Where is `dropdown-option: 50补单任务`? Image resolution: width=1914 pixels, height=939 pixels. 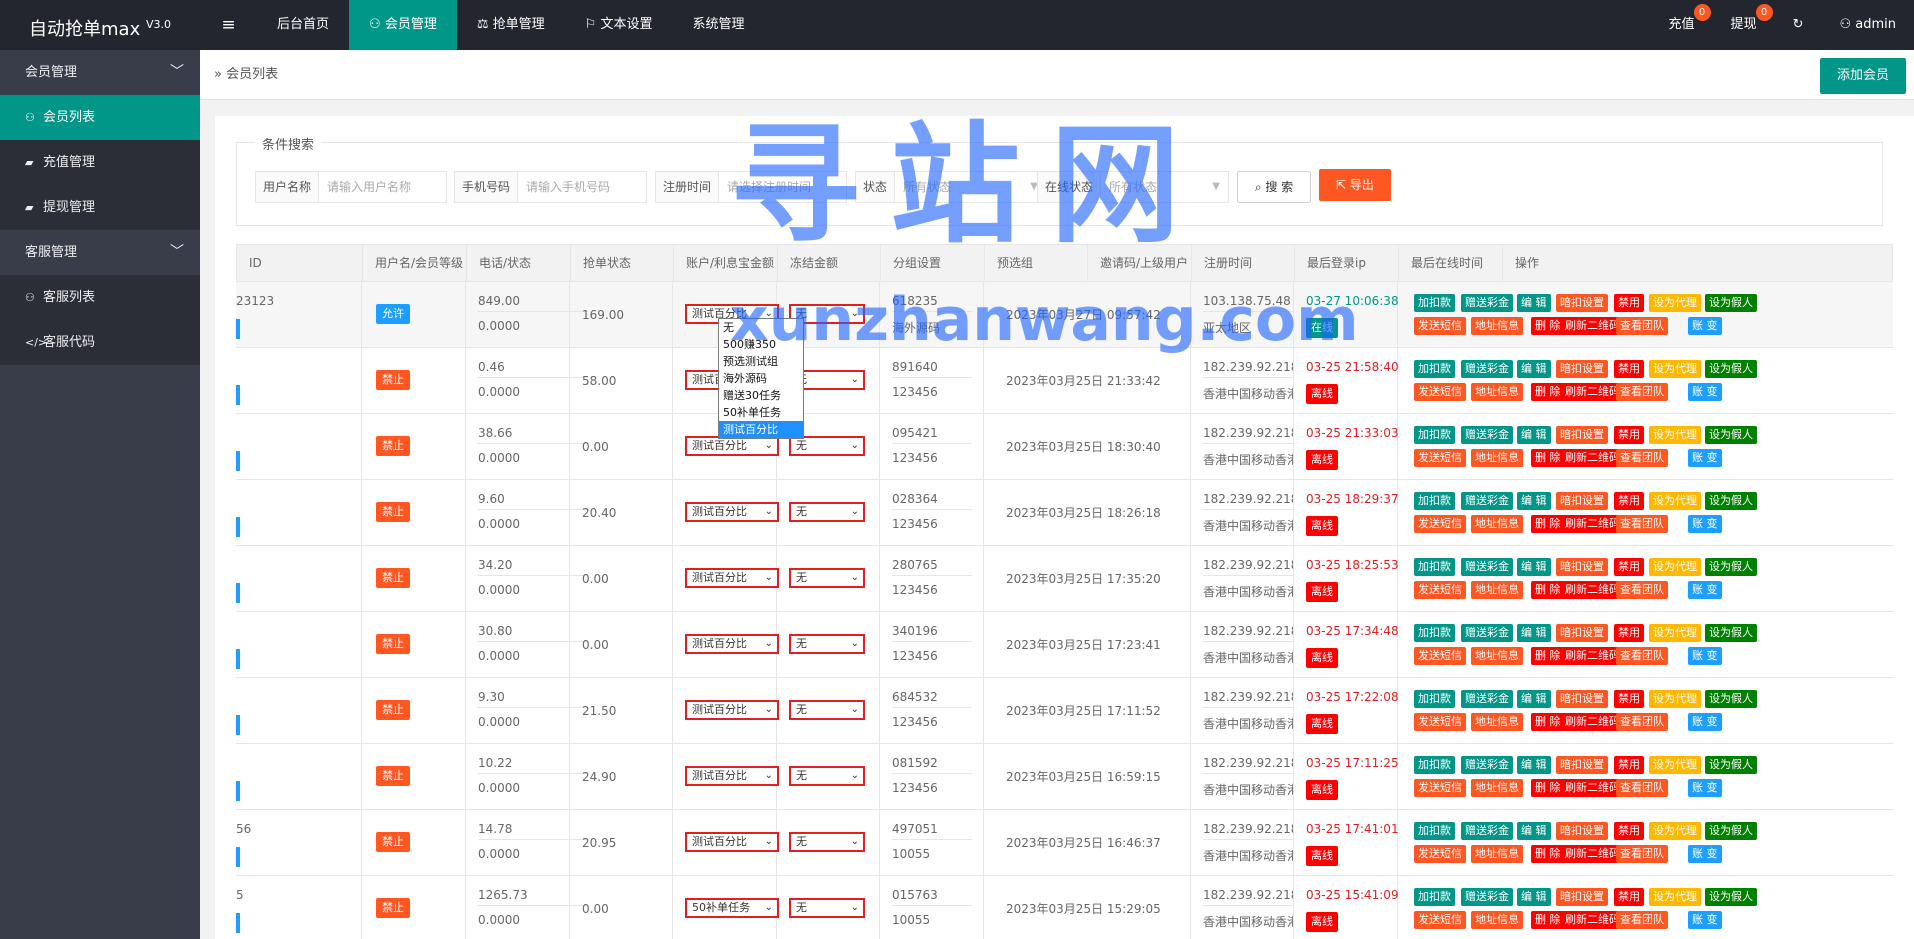
dropdown-option: 50补单任务 is located at coordinates (761, 412).